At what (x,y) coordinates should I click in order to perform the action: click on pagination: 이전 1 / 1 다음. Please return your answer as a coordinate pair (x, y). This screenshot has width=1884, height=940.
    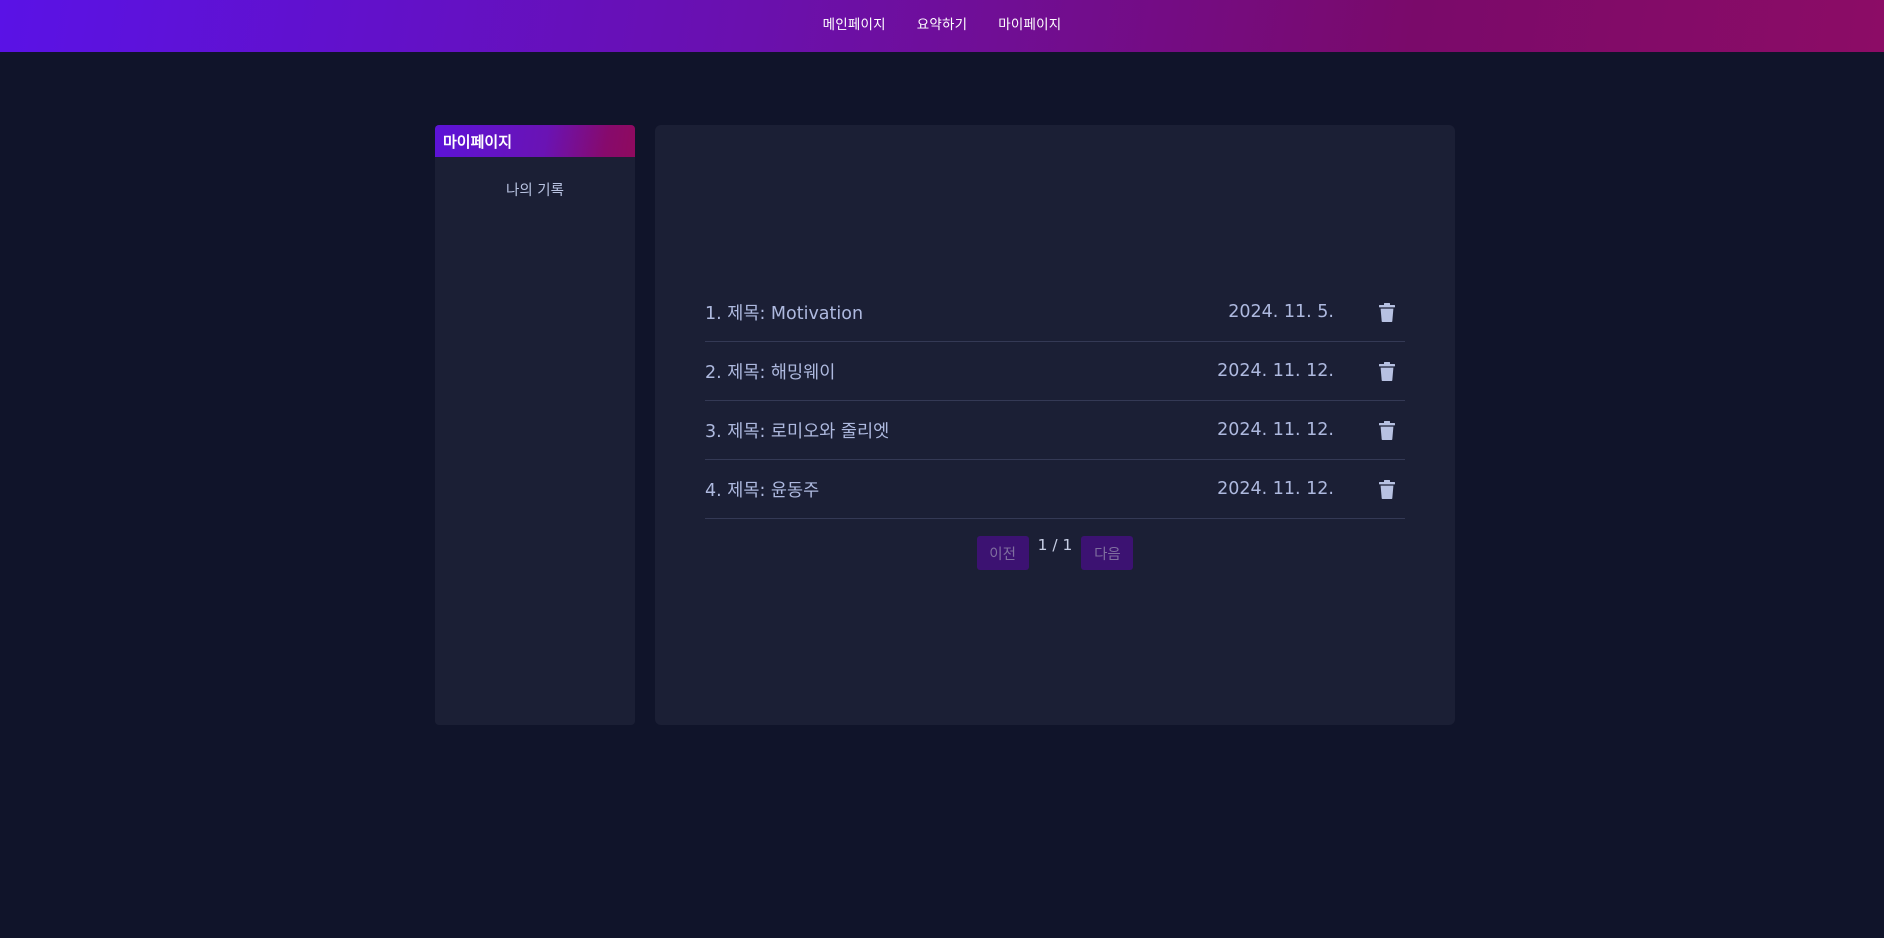
    Looking at the image, I should click on (1055, 553).